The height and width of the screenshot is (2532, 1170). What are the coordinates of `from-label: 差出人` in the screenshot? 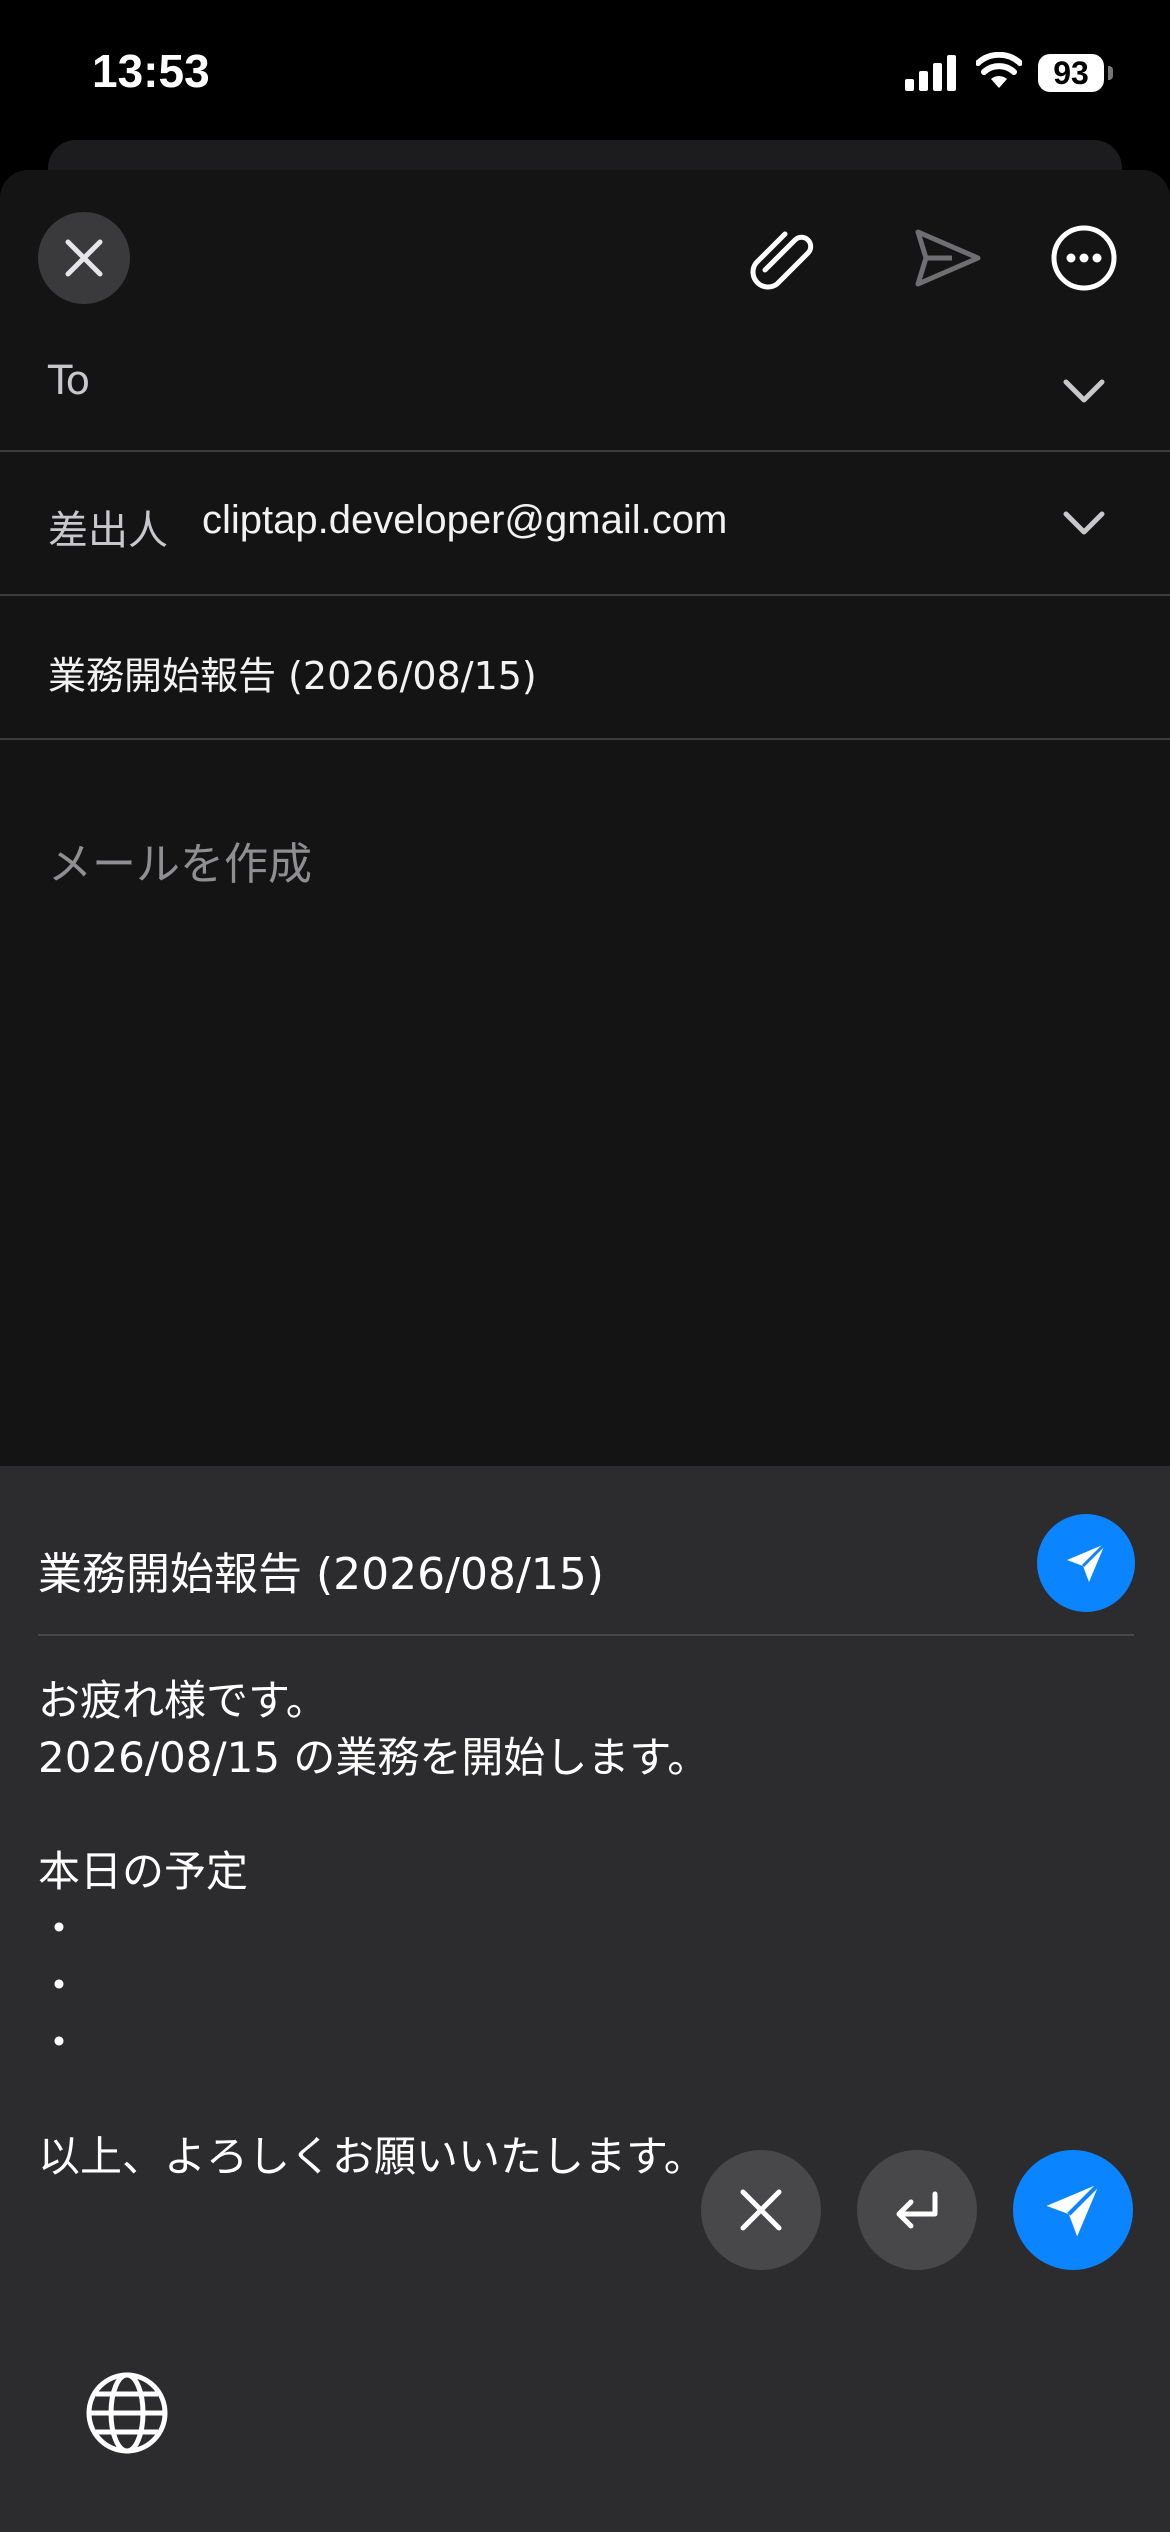 It's located at (108, 531).